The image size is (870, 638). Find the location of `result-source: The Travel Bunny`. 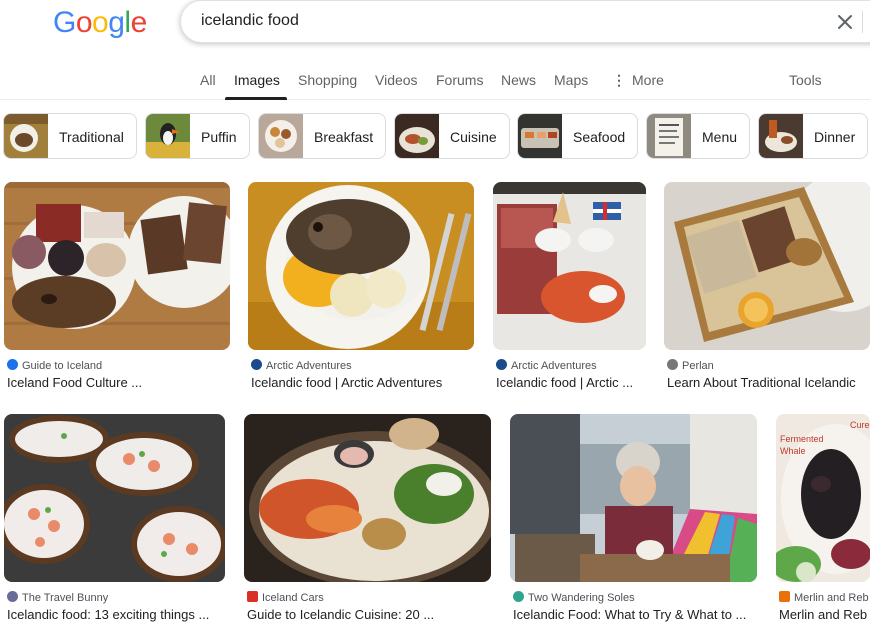

result-source: The Travel Bunny is located at coordinates (57, 597).